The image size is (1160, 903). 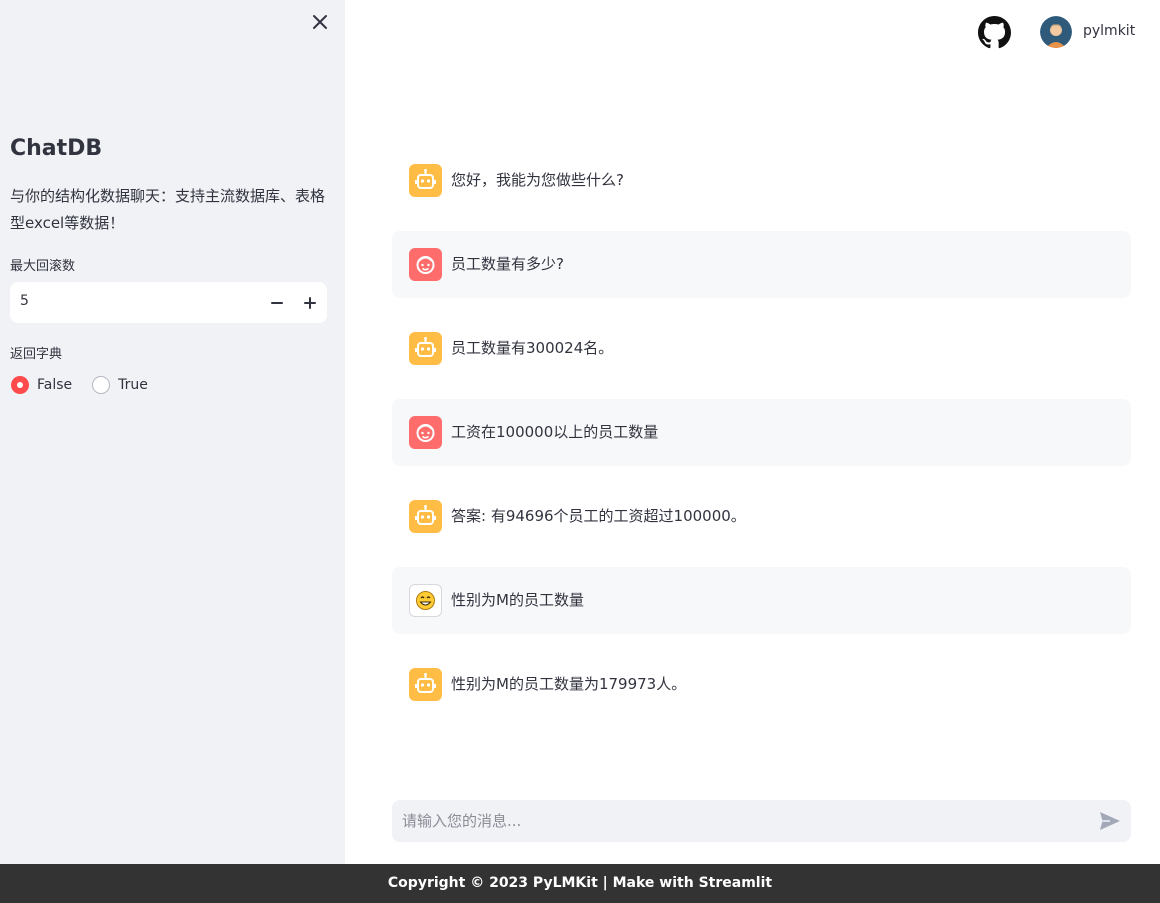 What do you see at coordinates (101, 385) in the screenshot?
I see `radio-true-indicator` at bounding box center [101, 385].